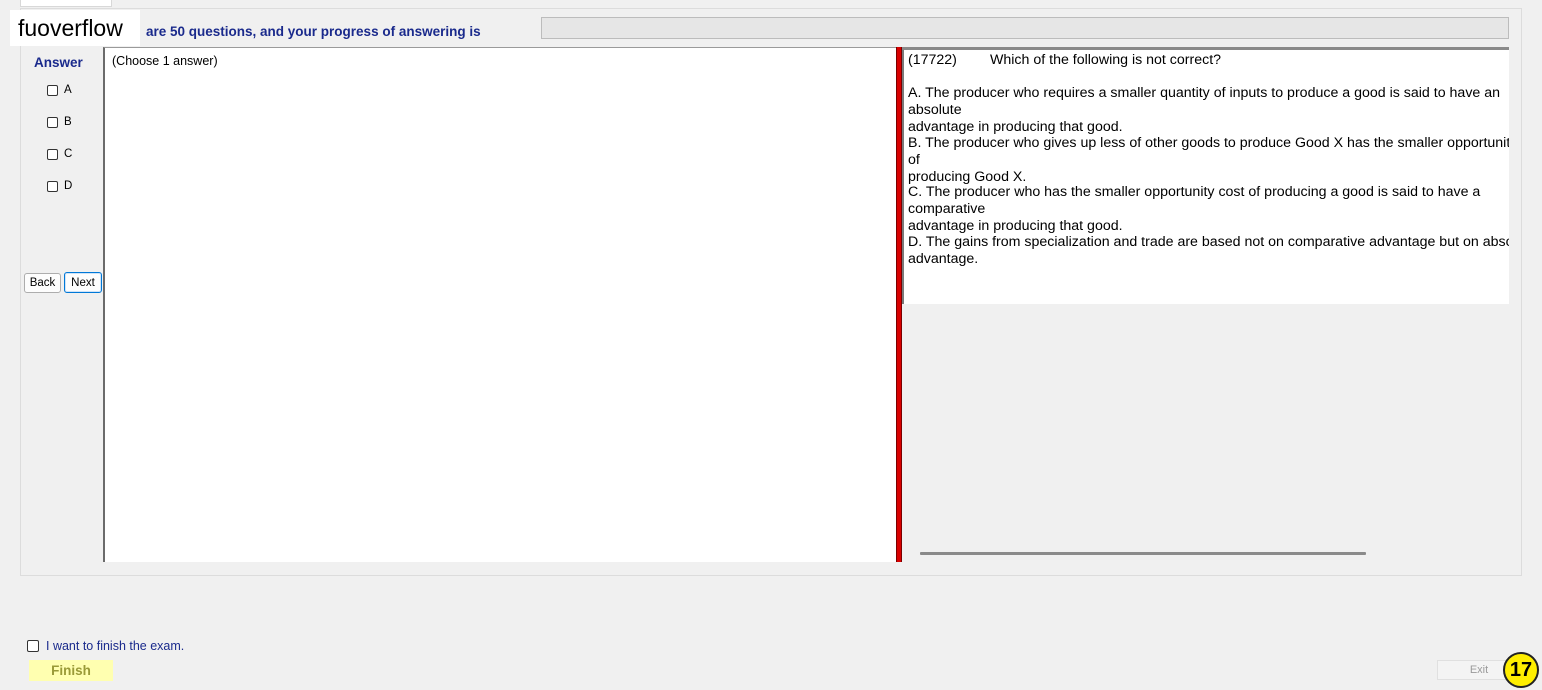 The height and width of the screenshot is (690, 1542). I want to click on finish-exam-label: I want to finish the exam., so click(115, 646).